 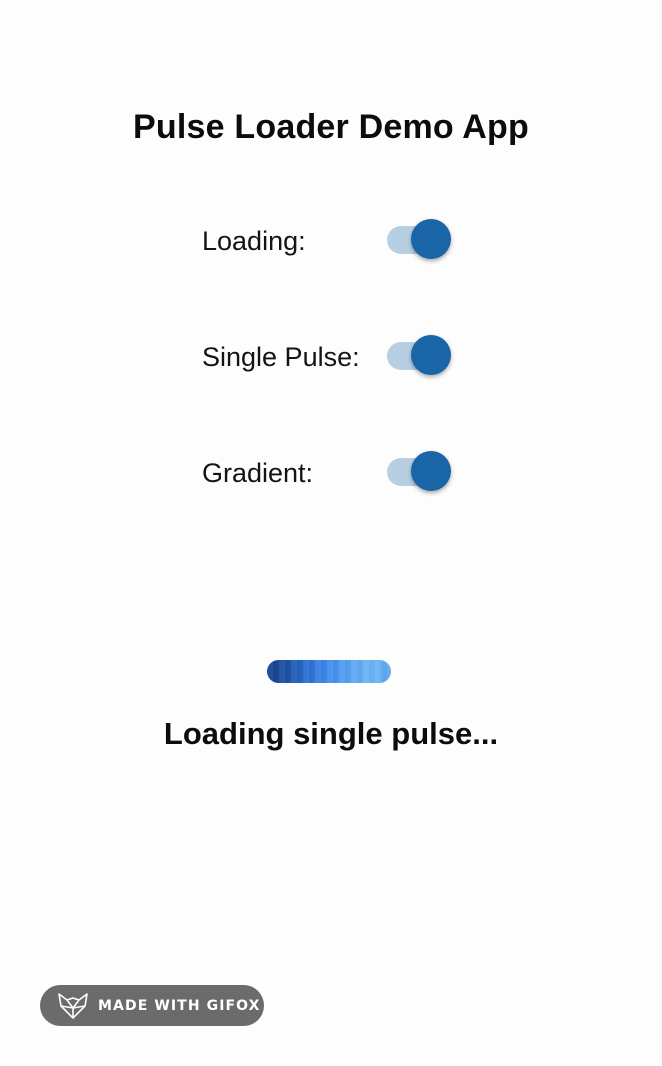 What do you see at coordinates (254, 241) in the screenshot?
I see `loading-label: Loading:` at bounding box center [254, 241].